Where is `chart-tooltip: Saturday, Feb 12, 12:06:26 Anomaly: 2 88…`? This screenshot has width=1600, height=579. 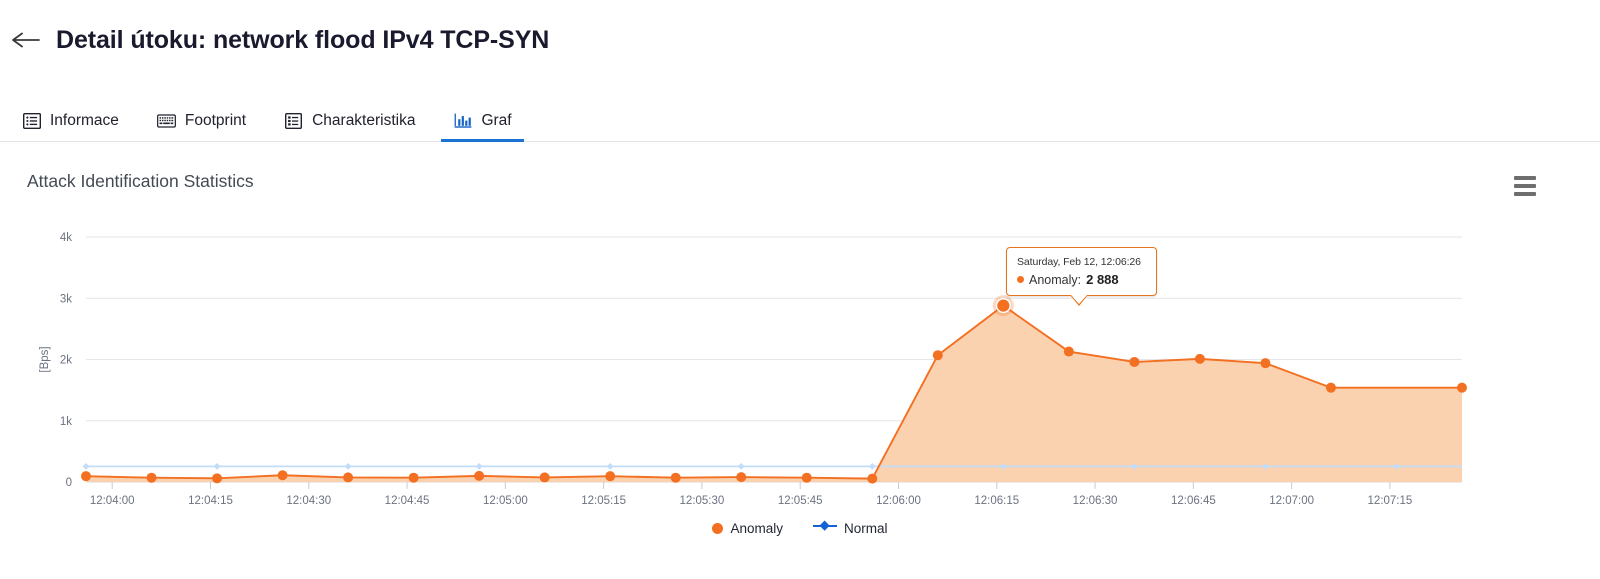
chart-tooltip: Saturday, Feb 12, 12:06:26 Anomaly: 2 88… is located at coordinates (1081, 276).